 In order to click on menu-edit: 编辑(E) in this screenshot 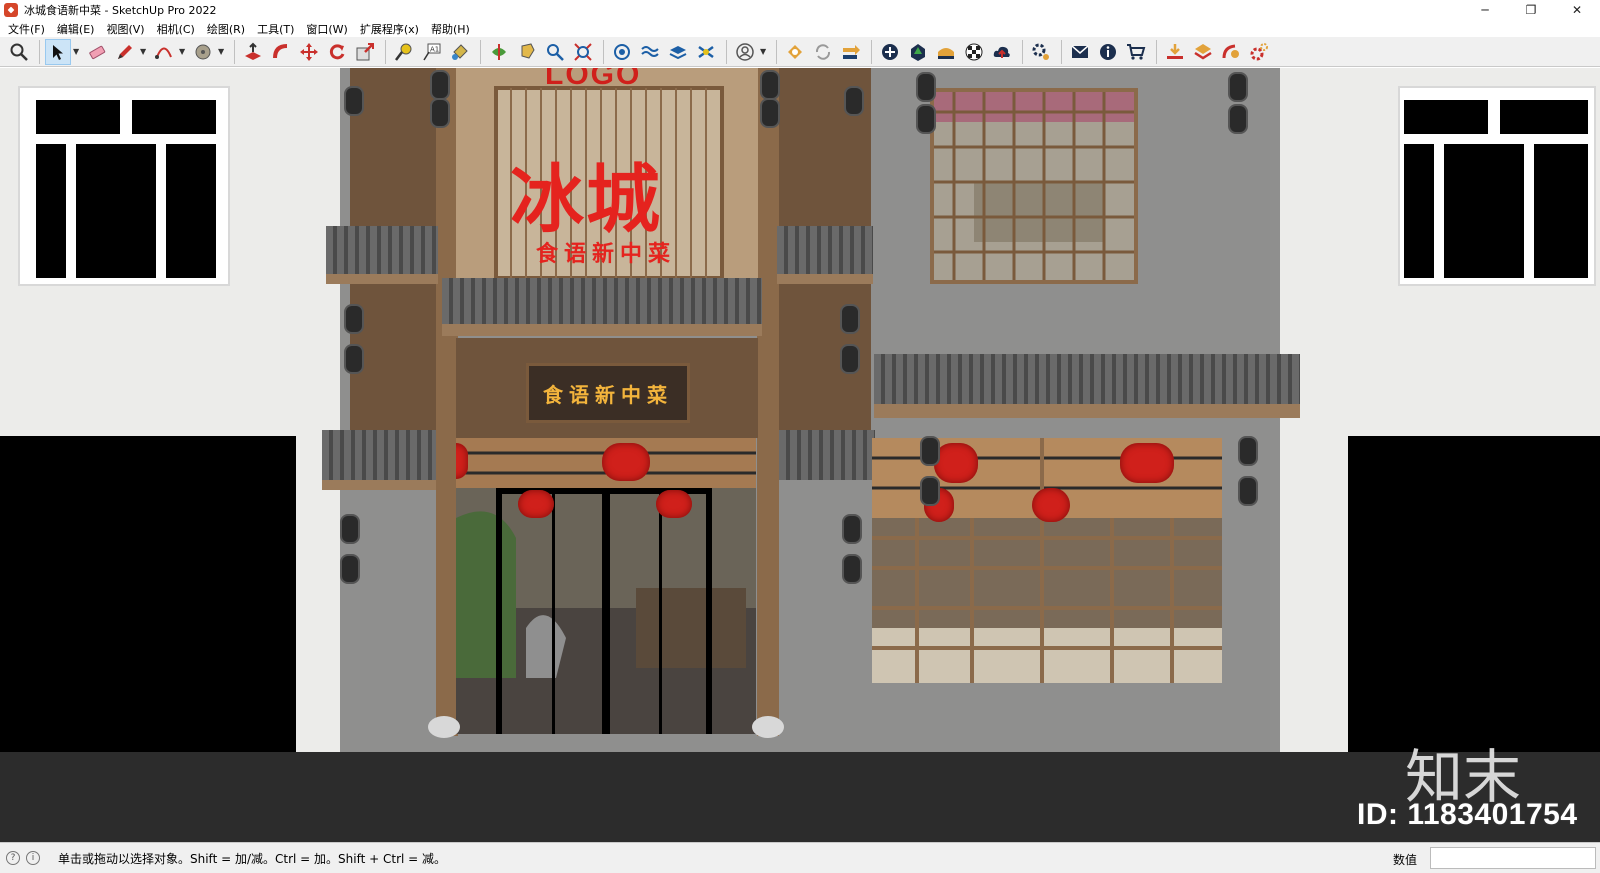, I will do `click(76, 29)`.